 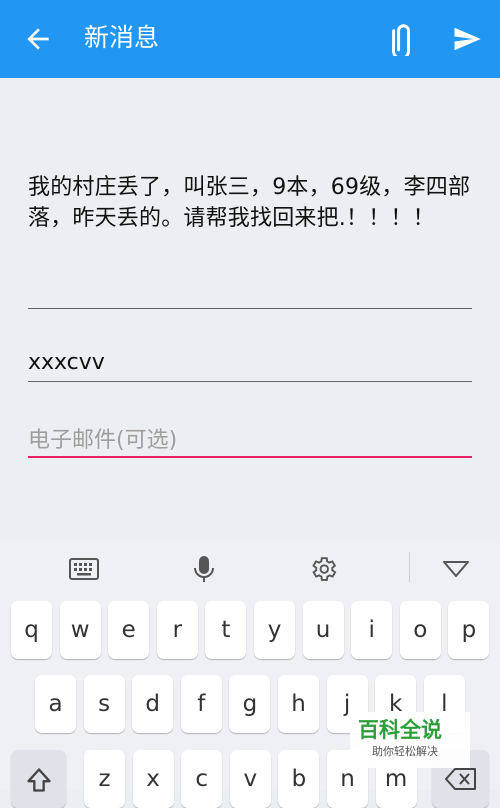 What do you see at coordinates (400, 730) in the screenshot?
I see `watermark-title: 百科全说` at bounding box center [400, 730].